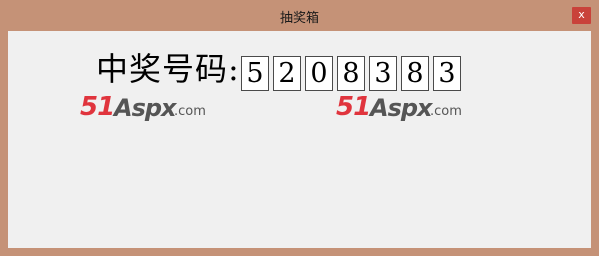 The height and width of the screenshot is (256, 599). Describe the element at coordinates (581, 15) in the screenshot. I see `close-button: x` at that location.